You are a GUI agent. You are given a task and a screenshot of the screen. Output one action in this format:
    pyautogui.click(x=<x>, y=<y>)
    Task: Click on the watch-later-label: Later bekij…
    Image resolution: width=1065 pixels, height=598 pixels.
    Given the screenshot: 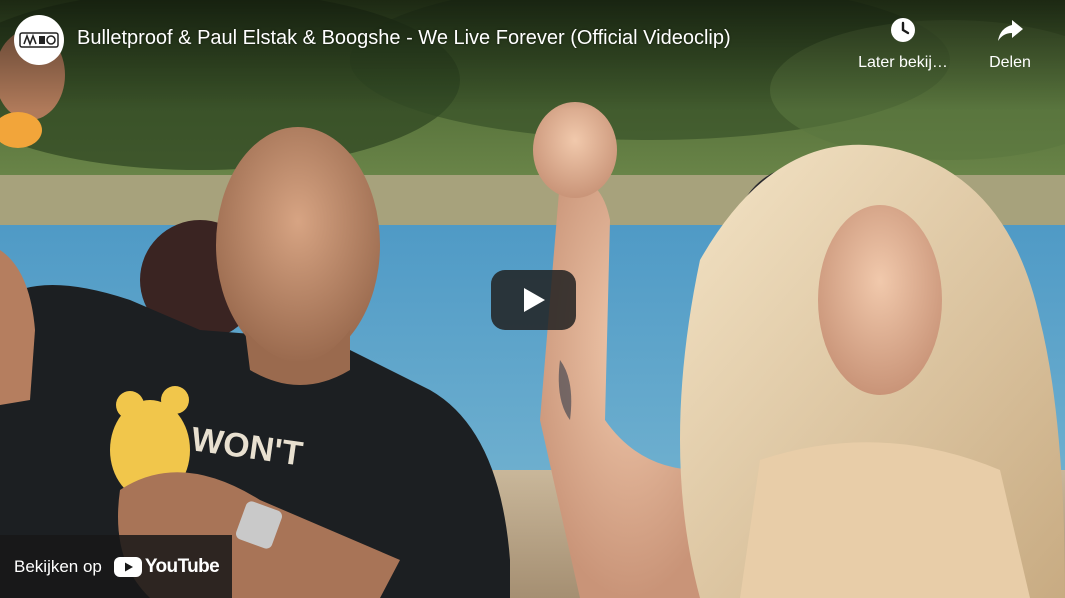 What is the action you would take?
    pyautogui.click(x=903, y=62)
    